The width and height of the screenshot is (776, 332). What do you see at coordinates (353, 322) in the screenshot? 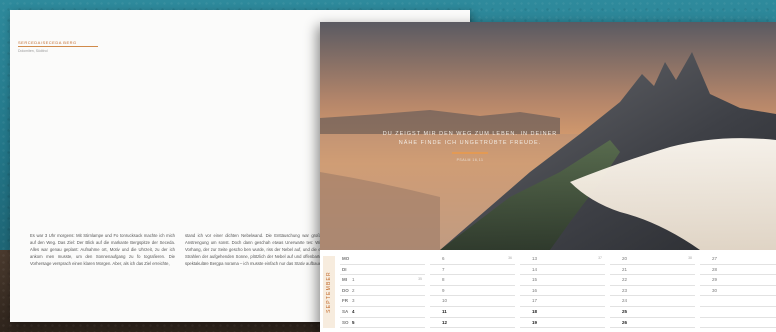
I see `day-number: 5` at bounding box center [353, 322].